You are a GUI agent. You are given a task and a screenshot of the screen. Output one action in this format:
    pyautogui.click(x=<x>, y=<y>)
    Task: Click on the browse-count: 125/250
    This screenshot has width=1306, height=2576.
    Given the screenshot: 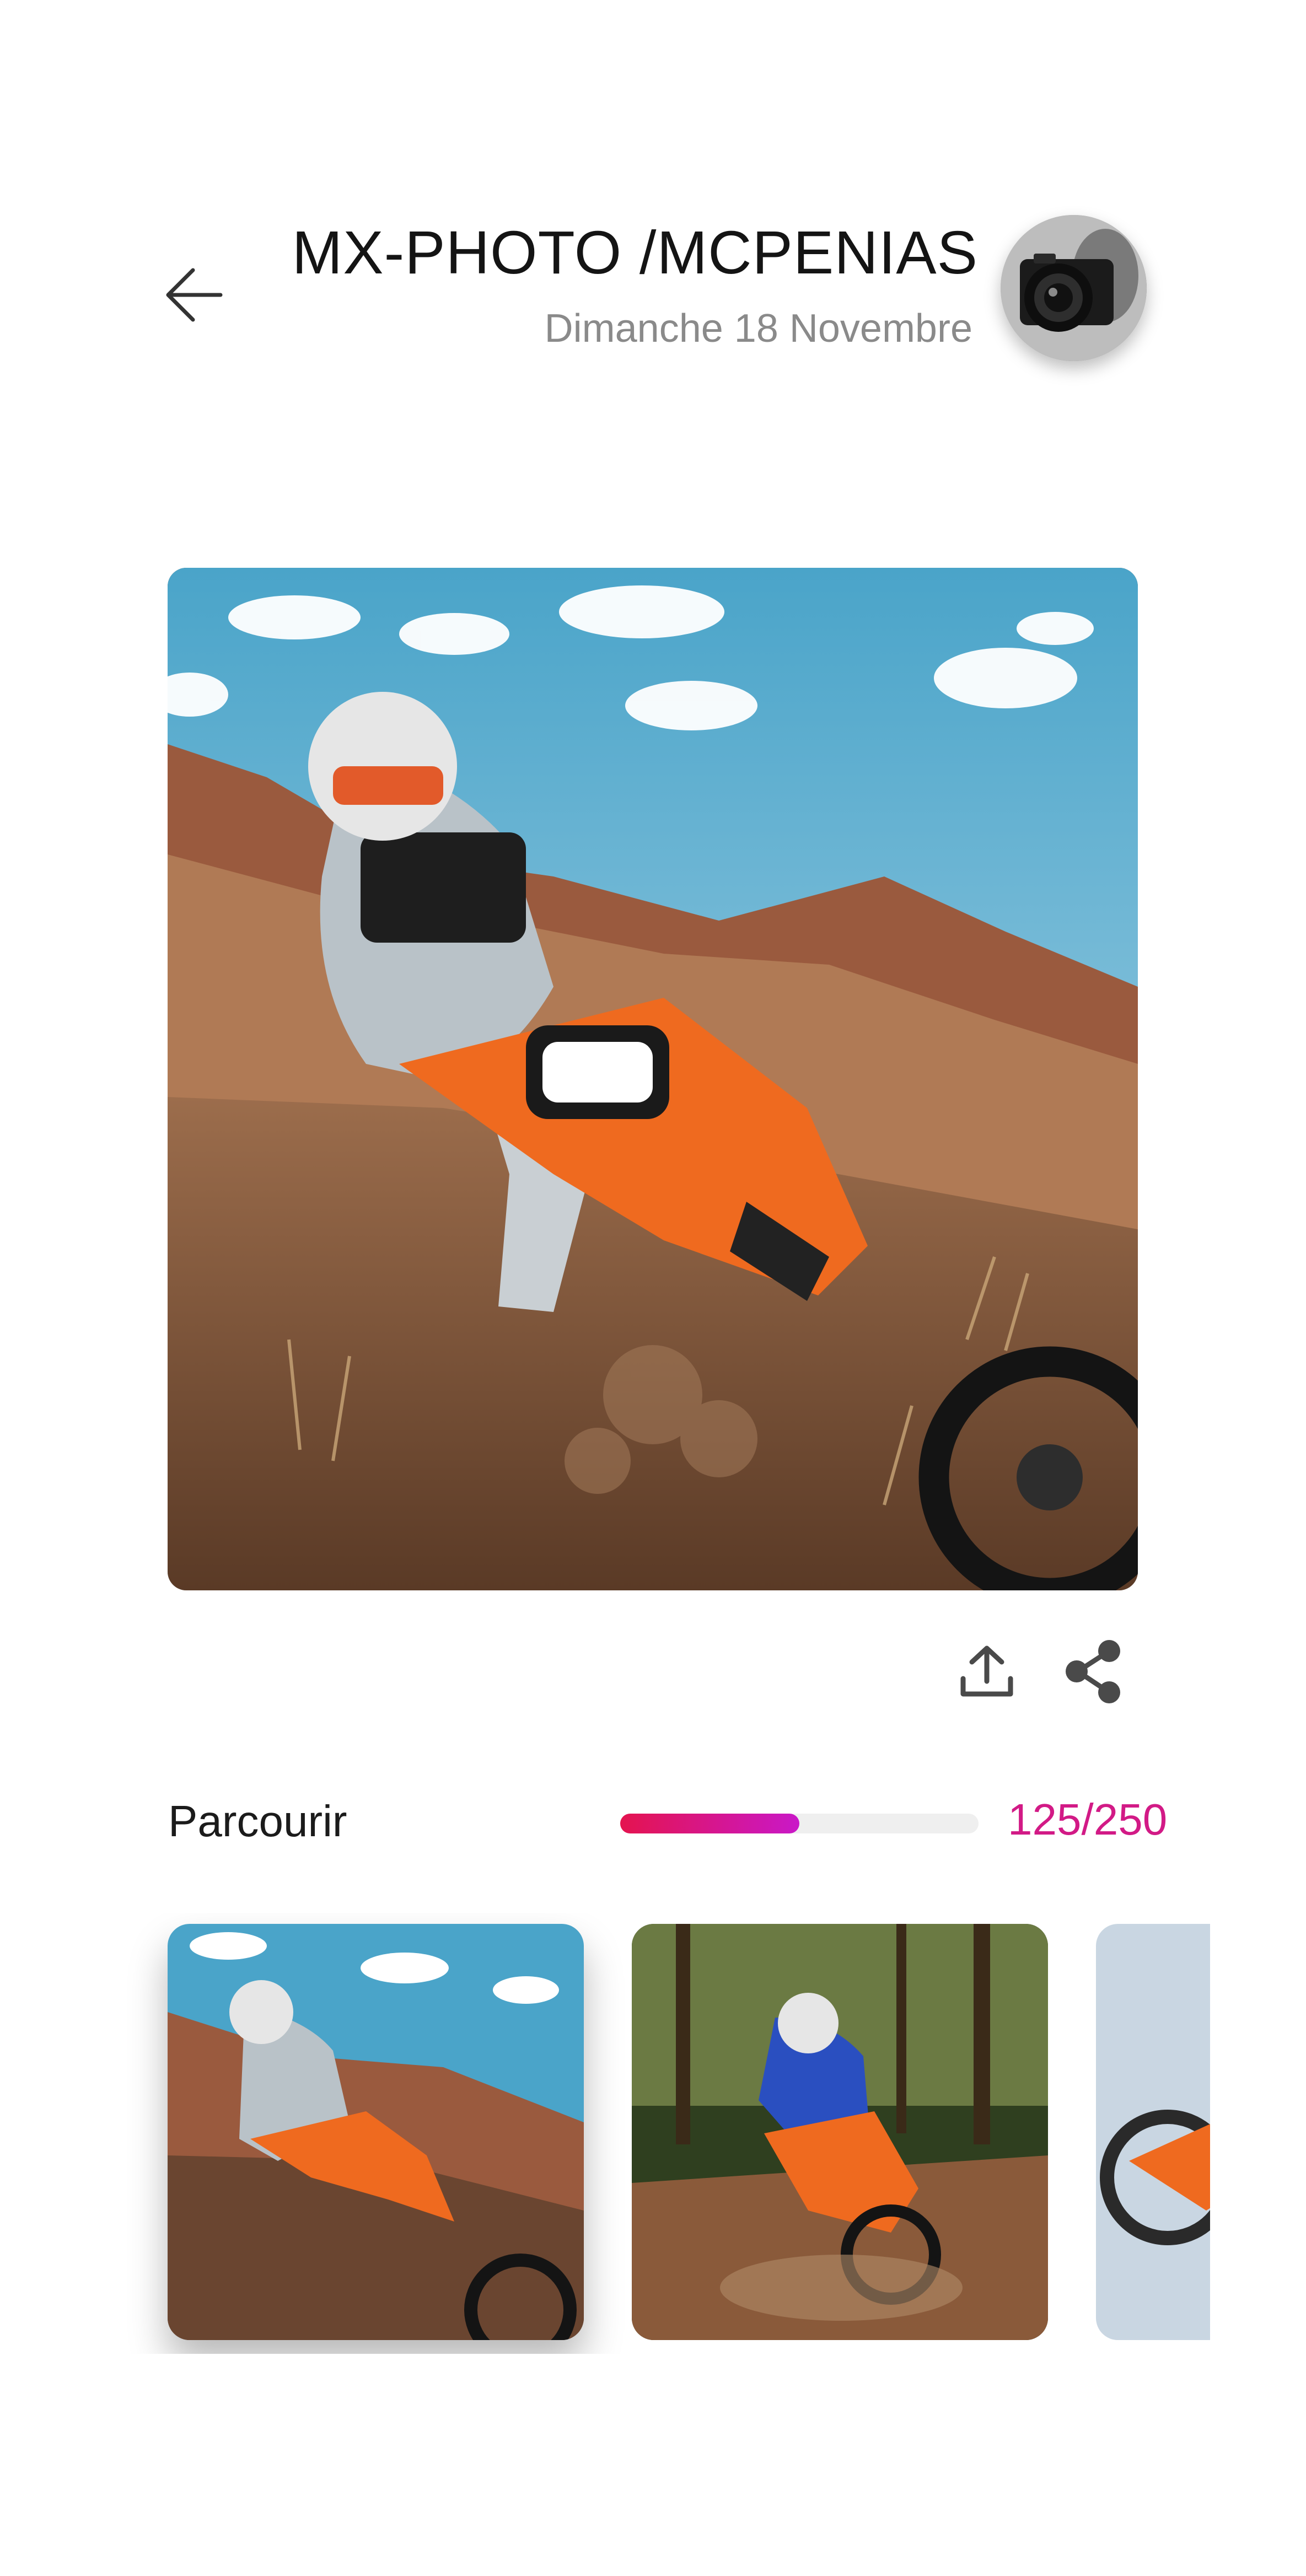 What is the action you would take?
    pyautogui.click(x=1088, y=1819)
    